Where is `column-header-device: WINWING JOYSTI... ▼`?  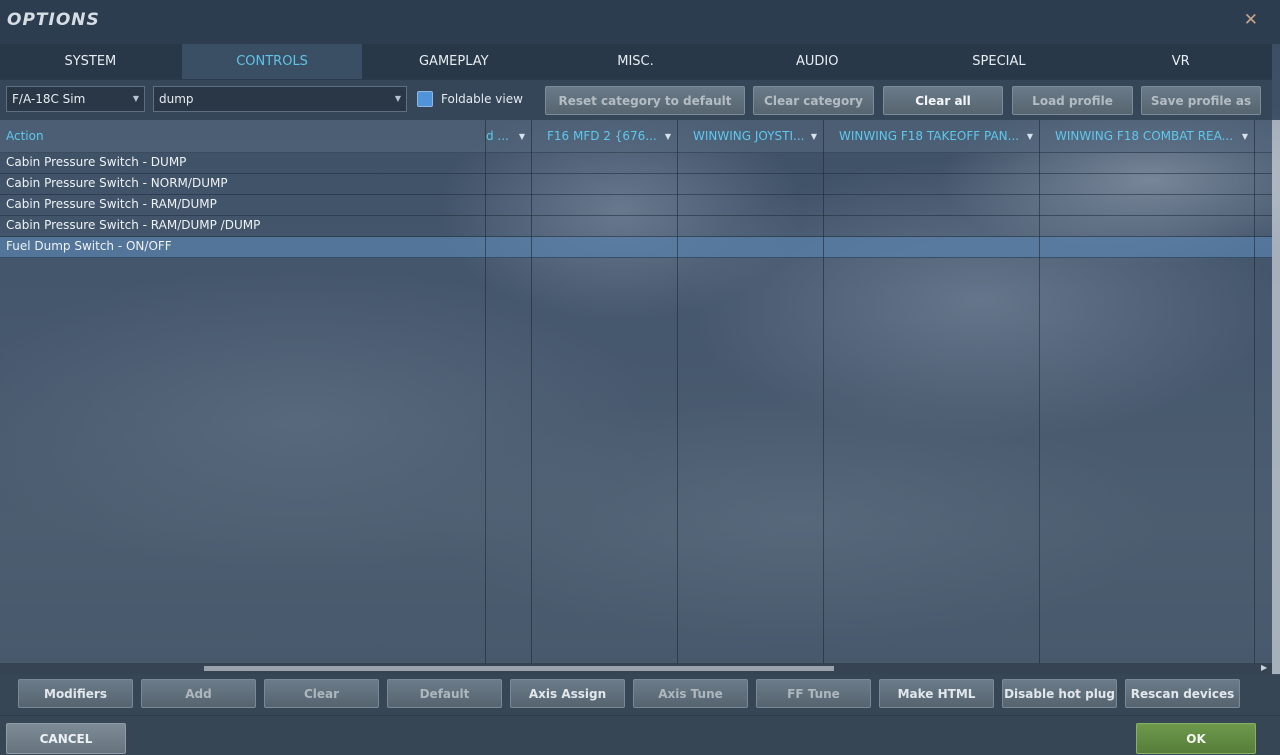
column-header-device: WINWING JOYSTI... ▼ is located at coordinates (750, 136).